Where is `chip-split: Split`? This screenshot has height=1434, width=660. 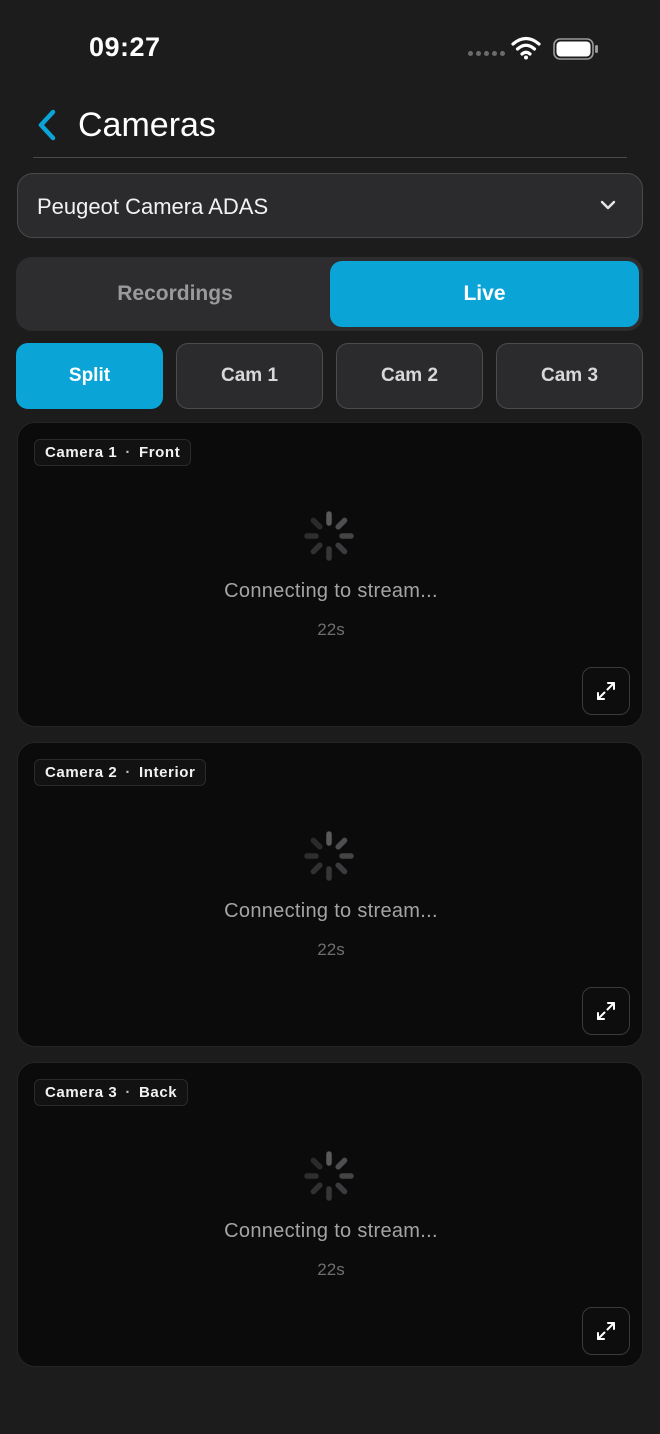 chip-split: Split is located at coordinates (89, 376).